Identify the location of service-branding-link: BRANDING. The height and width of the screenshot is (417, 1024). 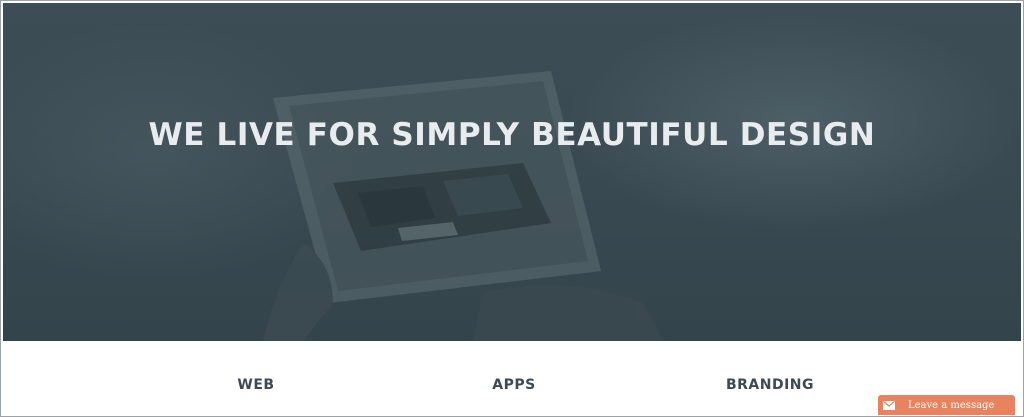
(770, 385).